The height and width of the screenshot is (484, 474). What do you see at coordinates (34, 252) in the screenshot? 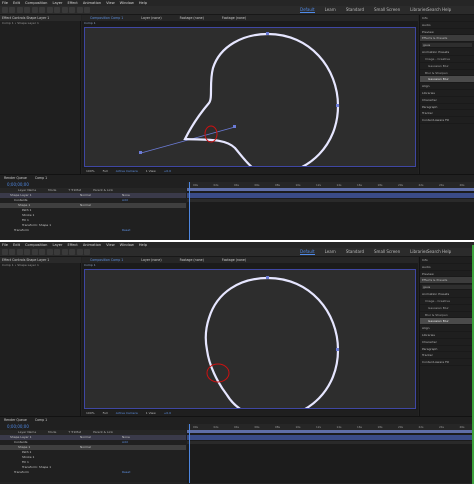
I see `rotate-tool-icon` at bounding box center [34, 252].